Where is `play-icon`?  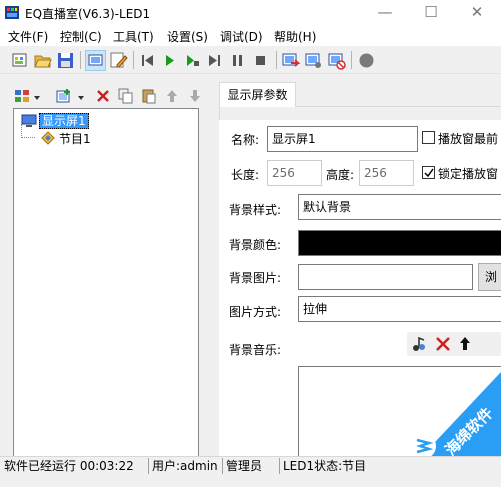
play-icon is located at coordinates (169, 60).